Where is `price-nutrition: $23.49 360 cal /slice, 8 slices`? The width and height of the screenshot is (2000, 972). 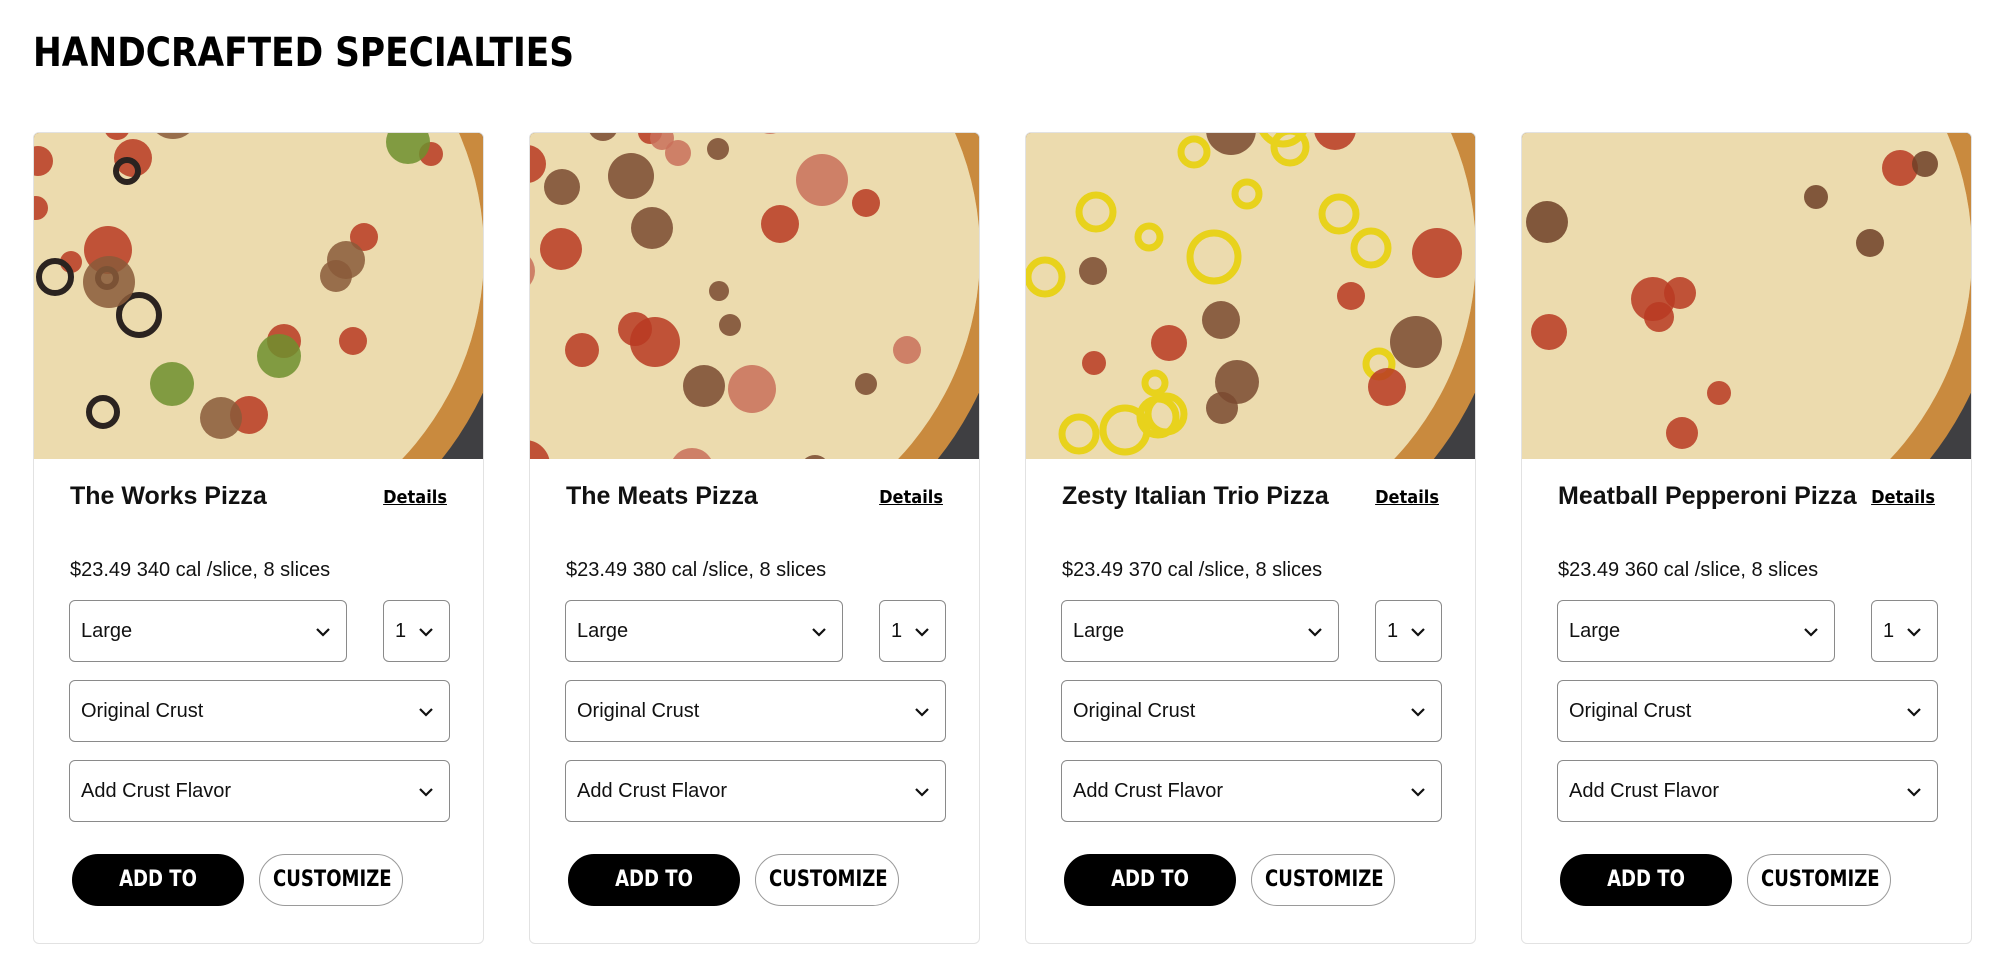 price-nutrition: $23.49 360 cal /slice, 8 slices is located at coordinates (1688, 570).